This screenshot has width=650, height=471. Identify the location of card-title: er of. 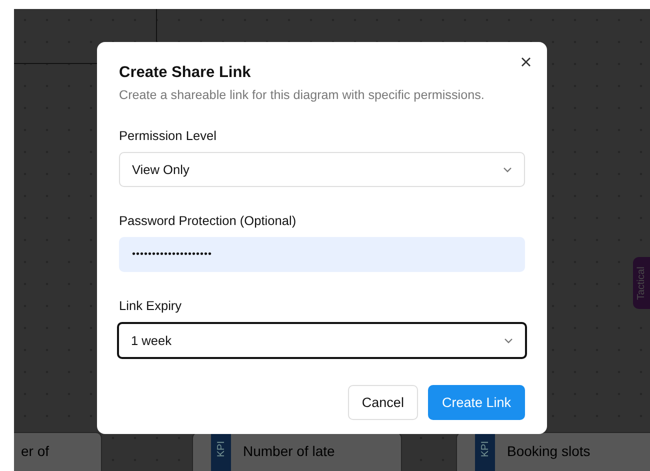
(35, 451).